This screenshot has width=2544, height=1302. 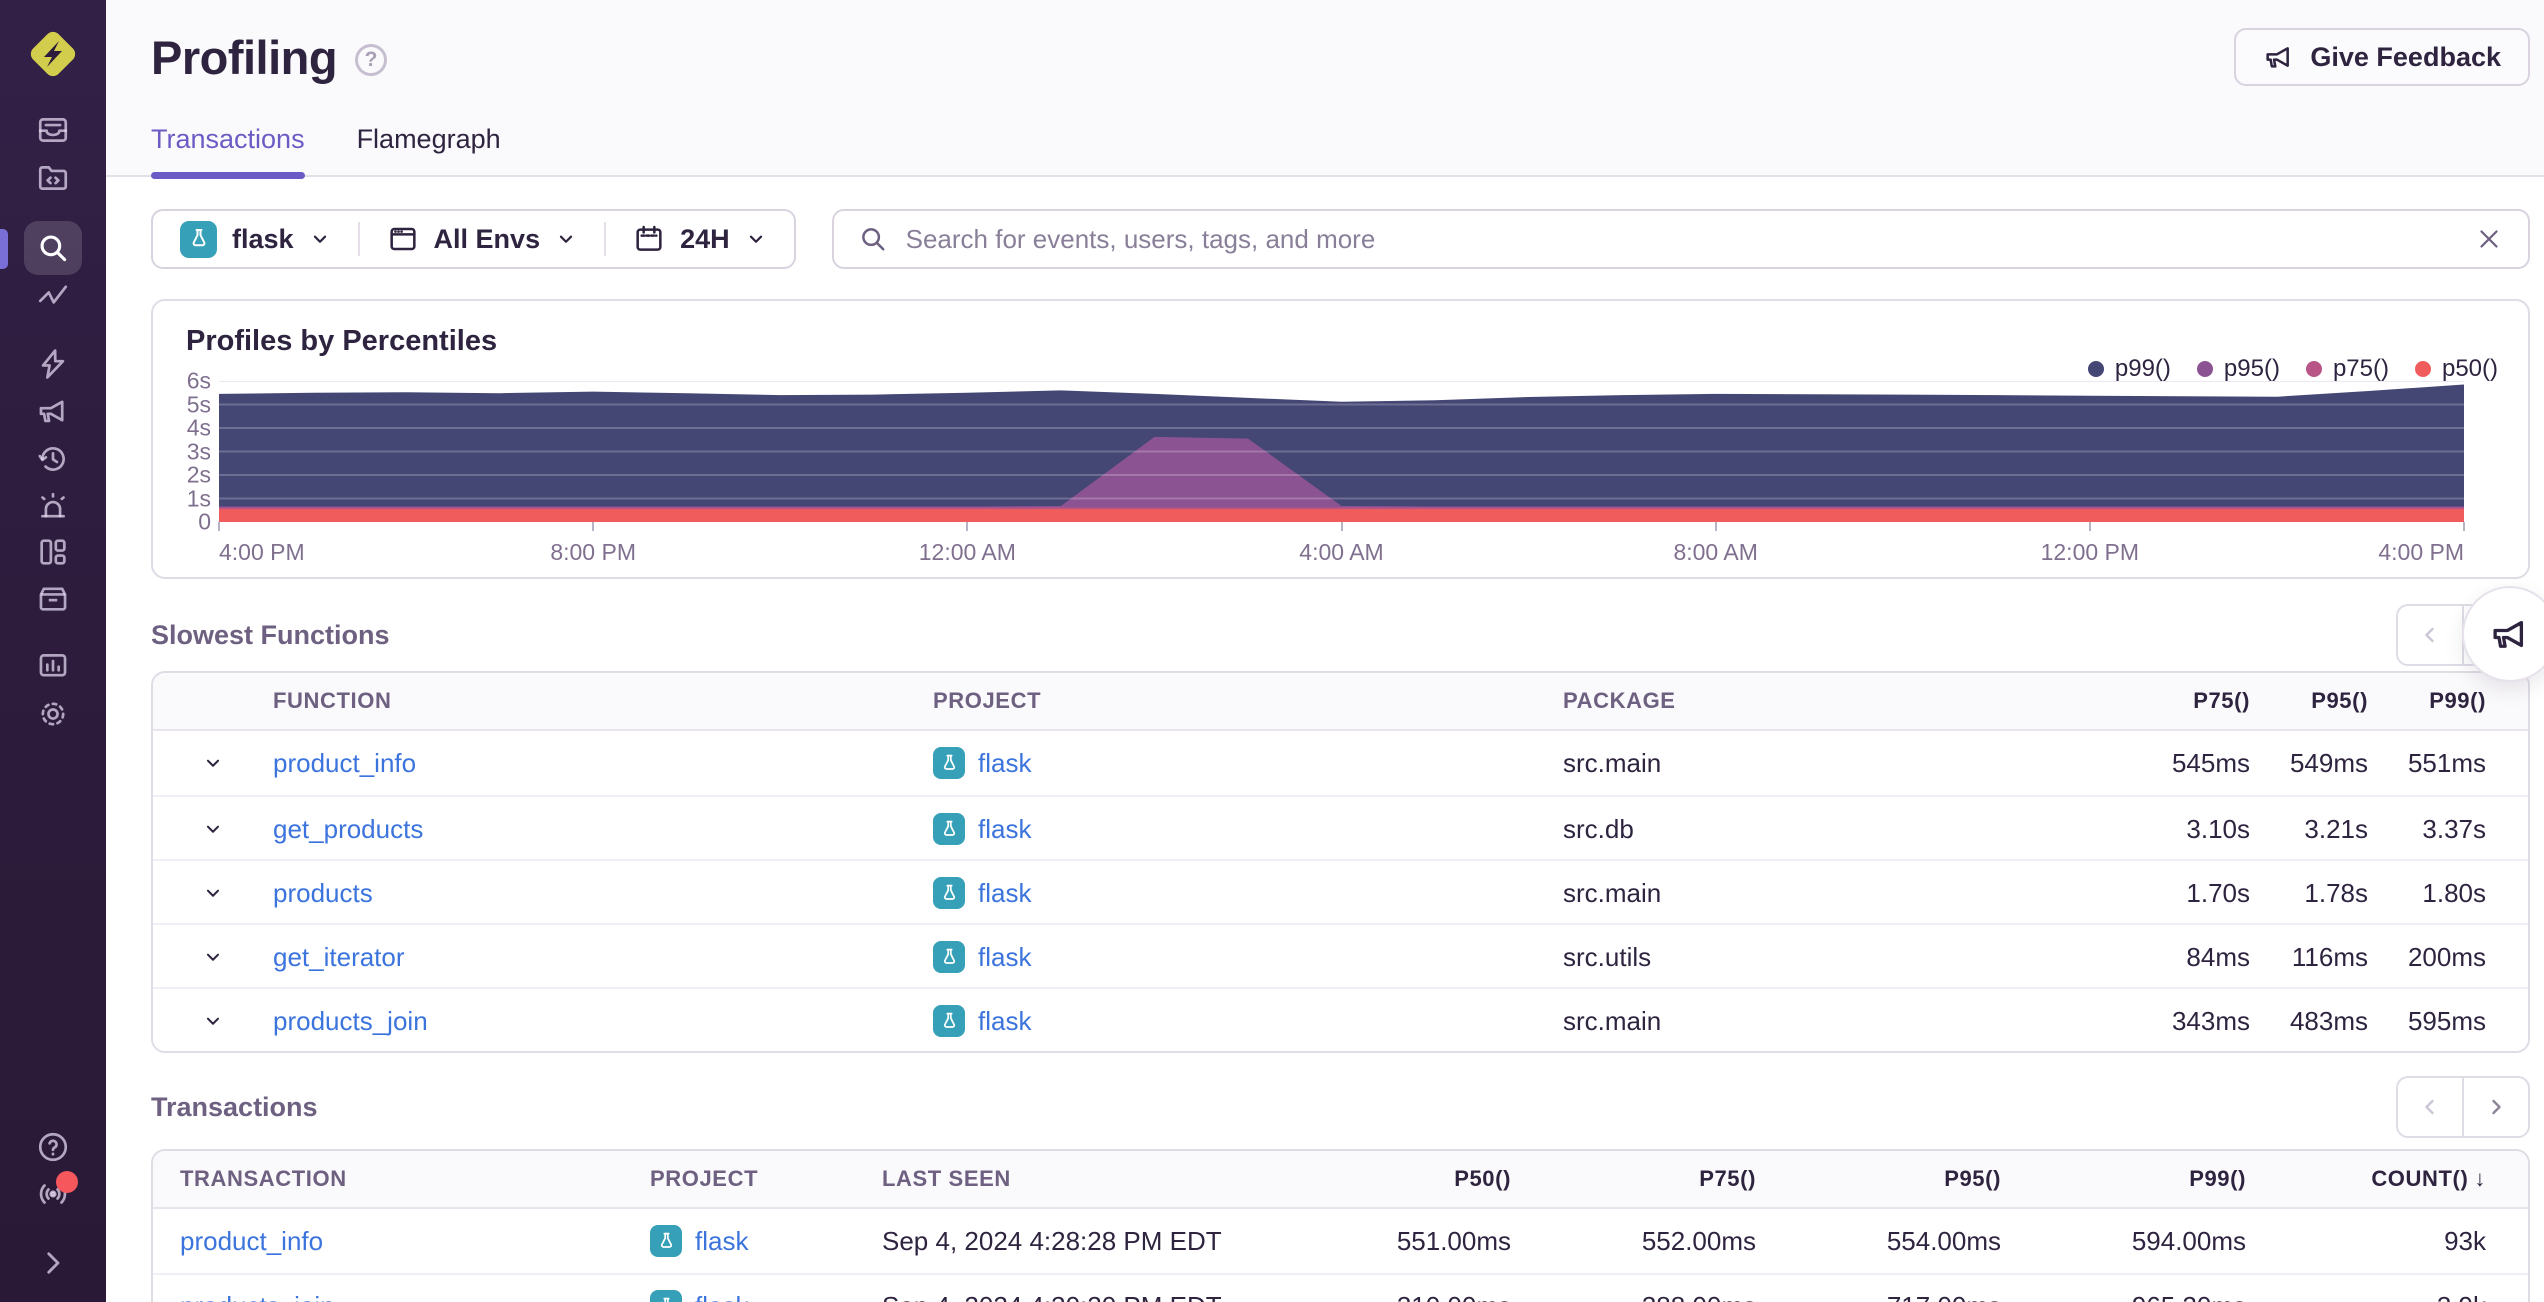 What do you see at coordinates (1340, 827) in the screenshot?
I see `table-row: get_products flask src.db 3.10s 3.21s 3.37s` at bounding box center [1340, 827].